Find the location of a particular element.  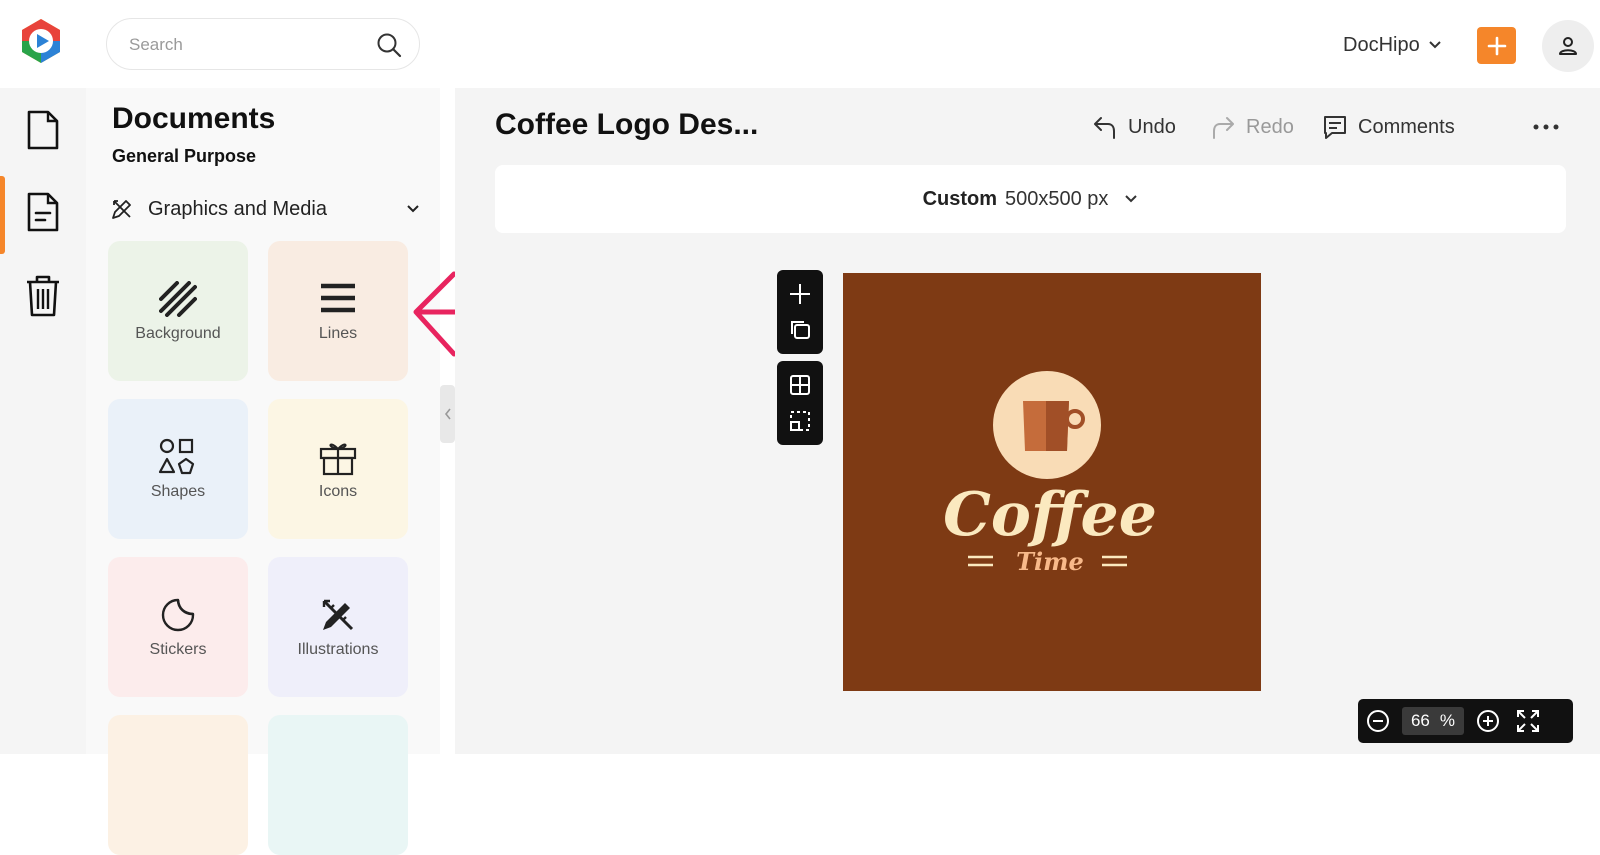

fullscreen-icon is located at coordinates (1528, 721).